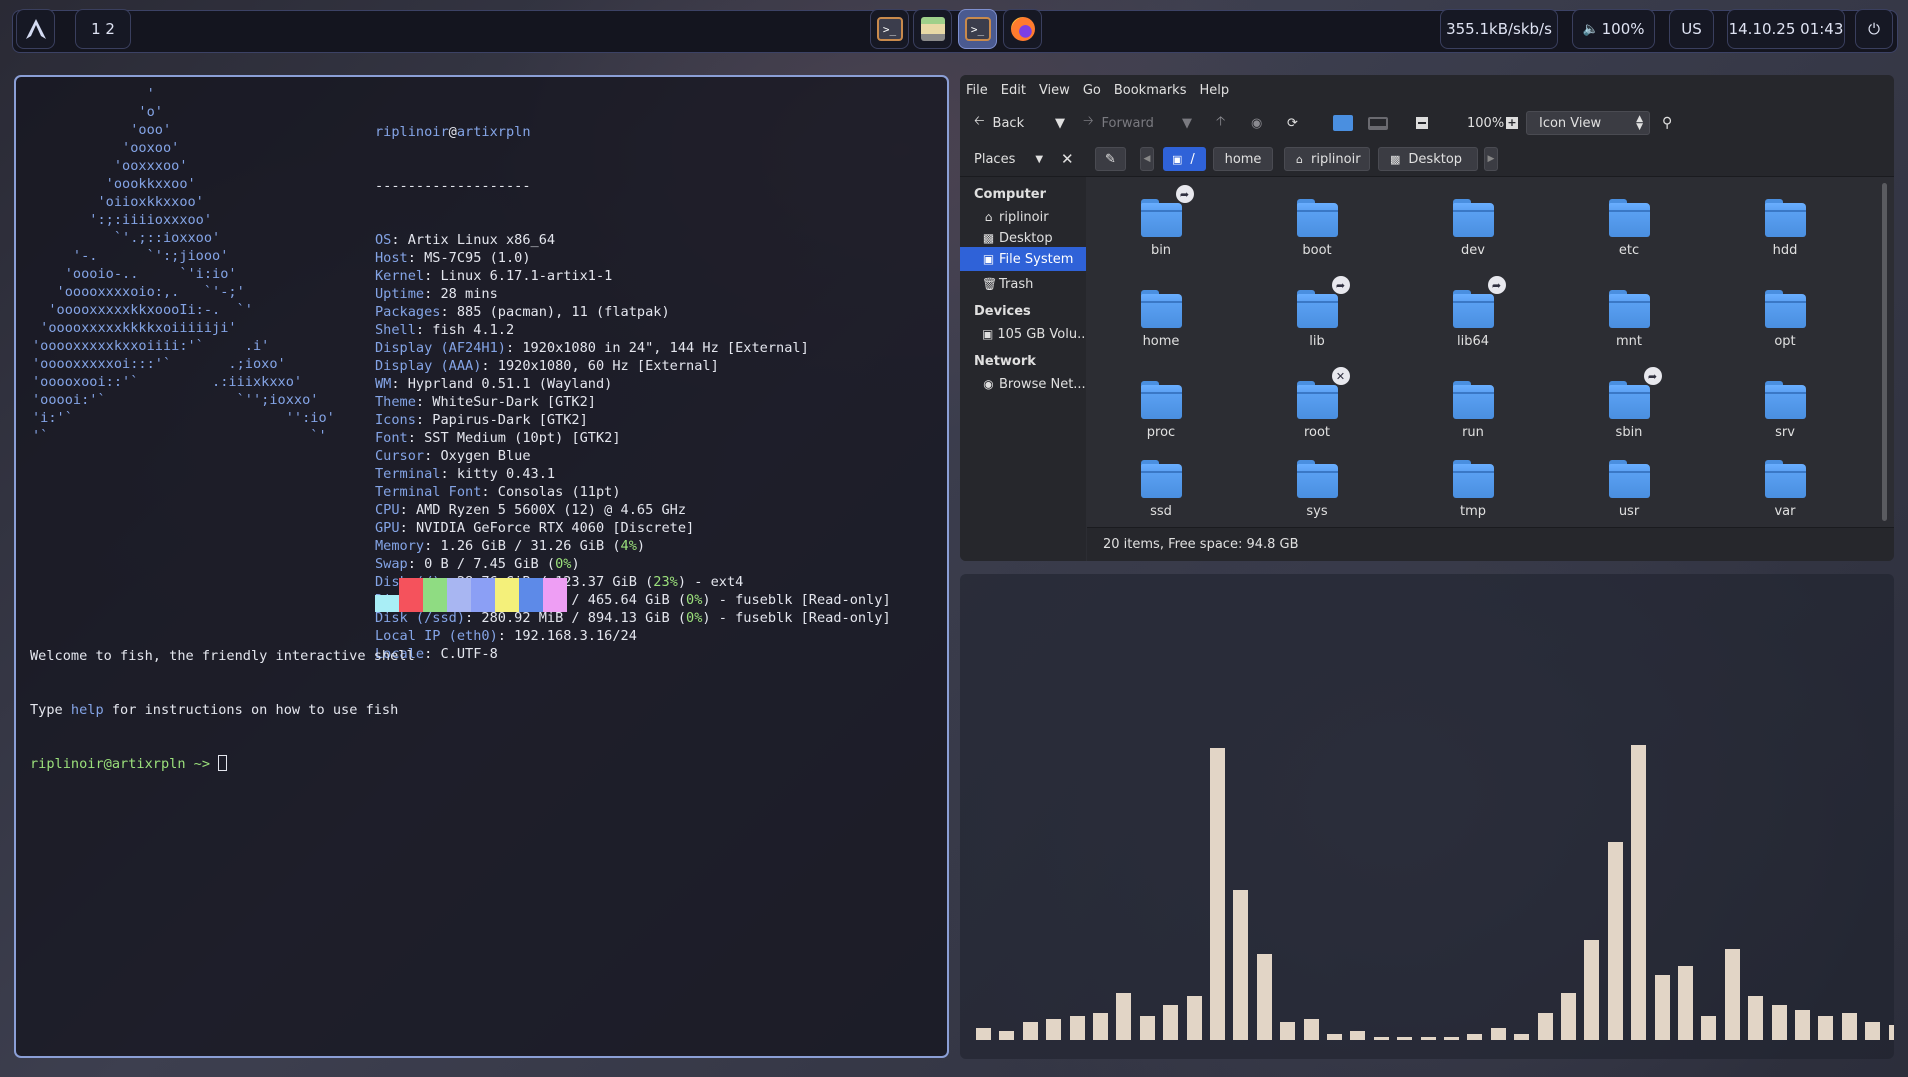 This screenshot has width=1908, height=1077. I want to click on shell-prompt: riplinoir@artixrpln ~>, so click(222, 764).